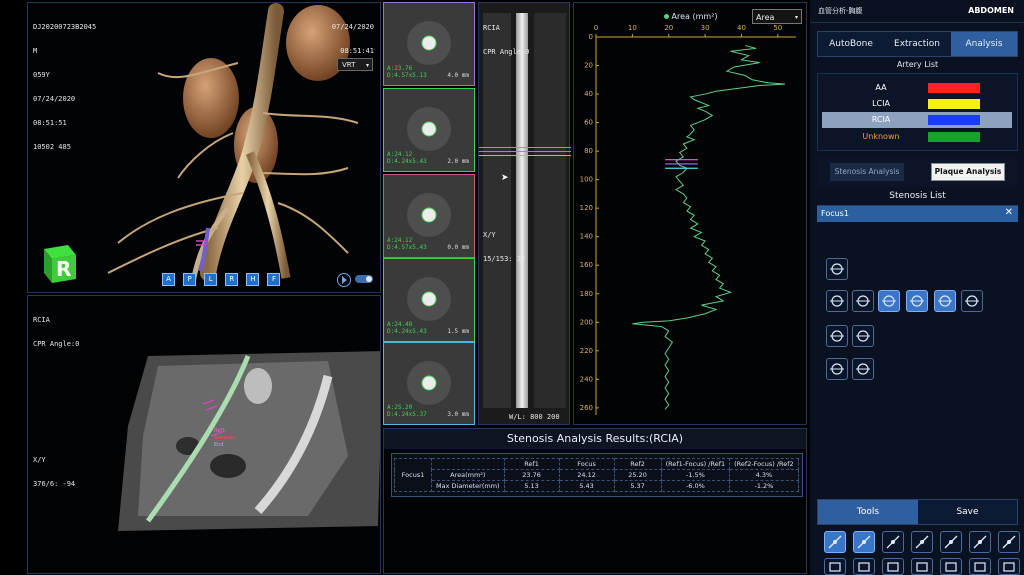 The image size is (1024, 575). I want to click on orientation-cube: R, so click(60, 263).